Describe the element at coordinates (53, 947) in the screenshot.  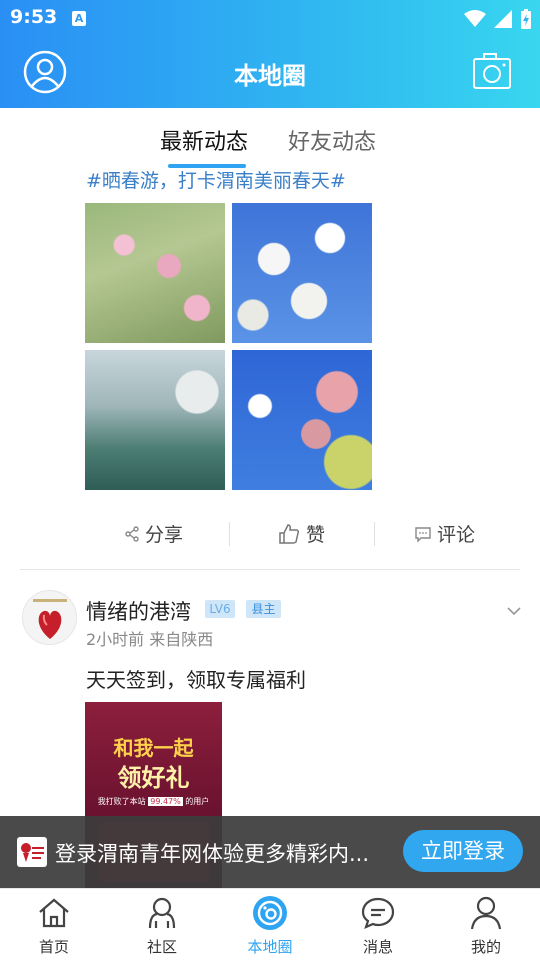
I see `nav-home-label: 首页` at that location.